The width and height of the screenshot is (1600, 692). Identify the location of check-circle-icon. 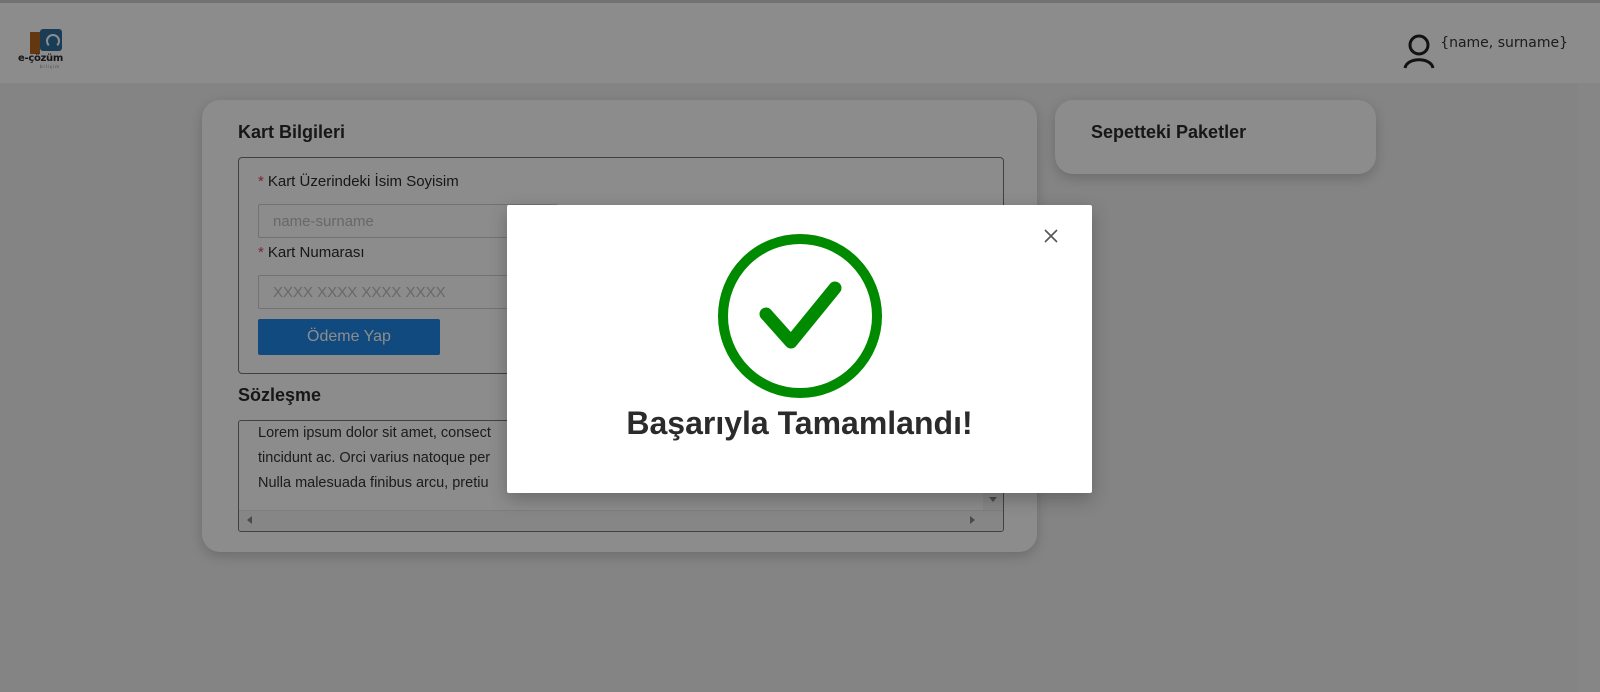
(800, 316).